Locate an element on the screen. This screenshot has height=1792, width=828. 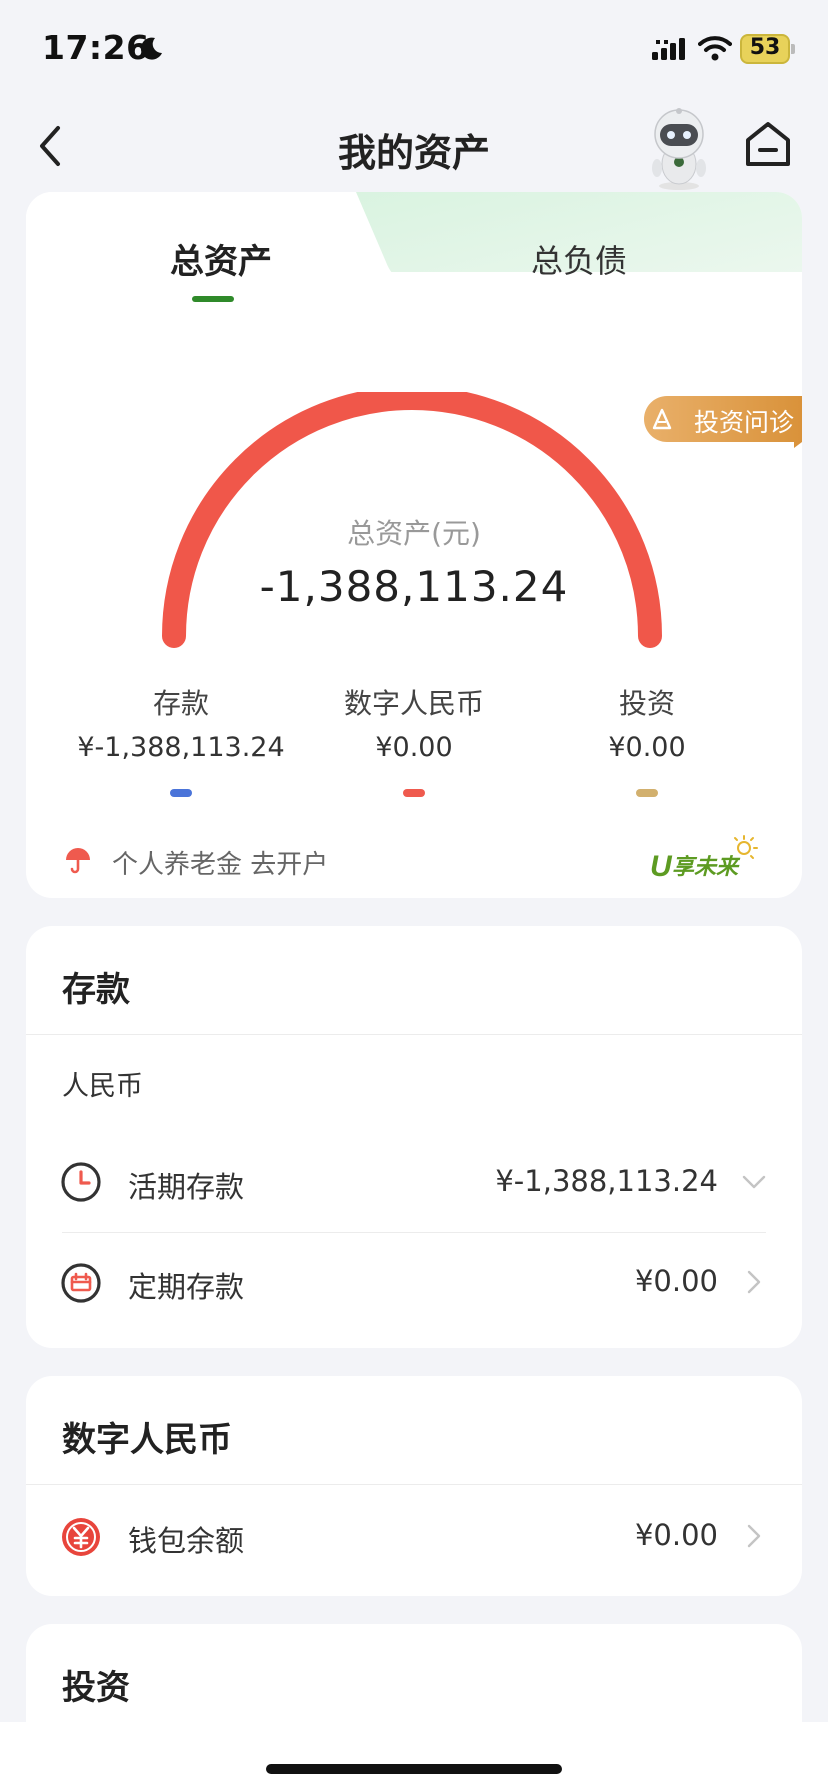
svg-text: U is located at coordinates (661, 866).